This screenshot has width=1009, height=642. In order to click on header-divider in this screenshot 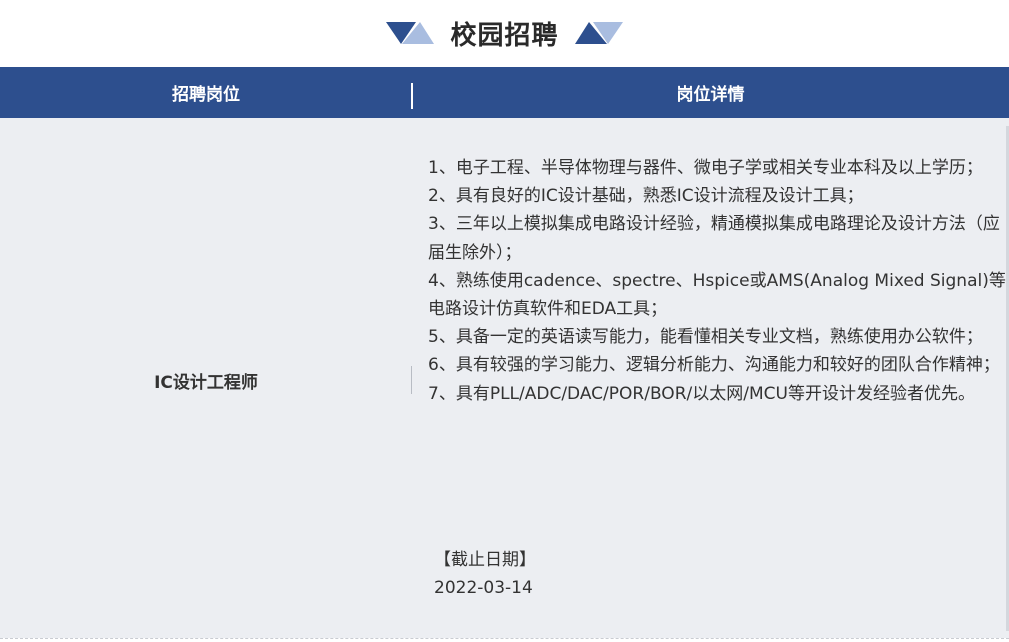, I will do `click(412, 96)`.